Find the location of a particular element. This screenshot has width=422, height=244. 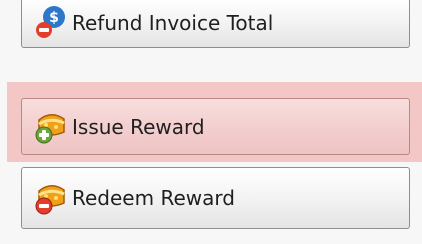

redeem-reward-label: Redeem Reward is located at coordinates (153, 198).